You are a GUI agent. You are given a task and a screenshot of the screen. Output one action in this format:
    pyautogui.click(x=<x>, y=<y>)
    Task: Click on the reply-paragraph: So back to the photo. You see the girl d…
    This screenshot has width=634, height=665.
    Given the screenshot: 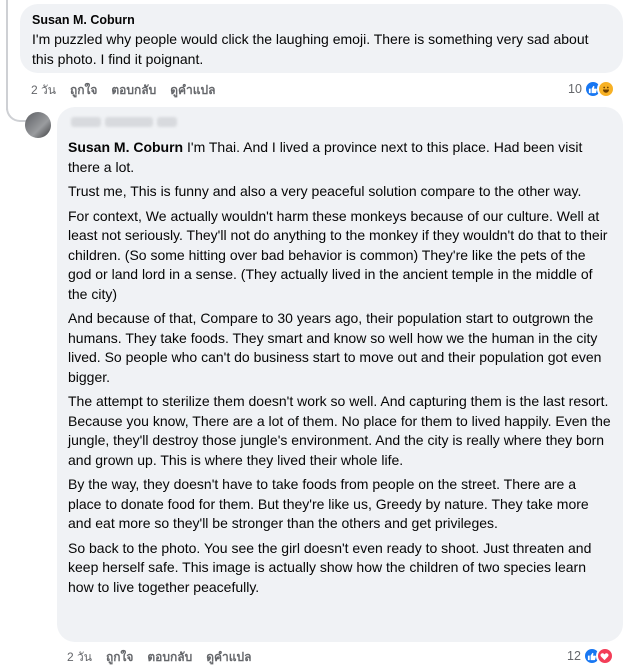 What is the action you would take?
    pyautogui.click(x=330, y=567)
    